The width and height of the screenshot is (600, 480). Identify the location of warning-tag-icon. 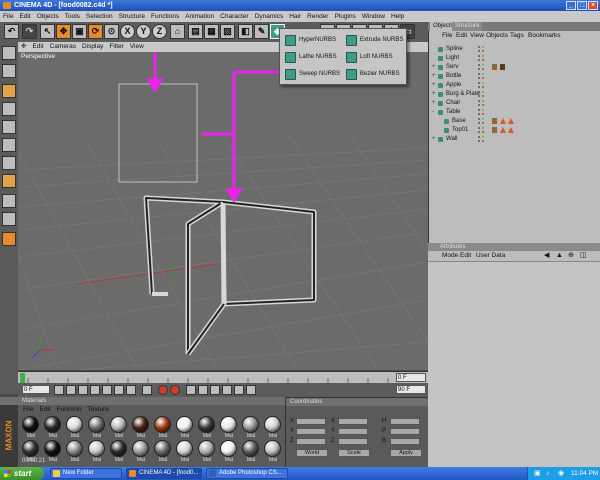
(511, 130).